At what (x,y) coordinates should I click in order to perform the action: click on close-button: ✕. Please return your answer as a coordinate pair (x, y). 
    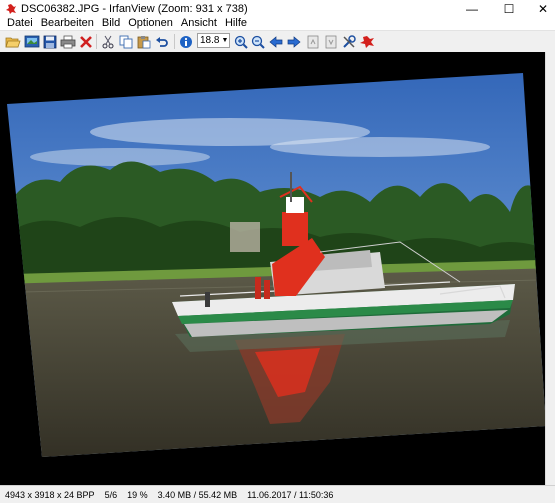
    Looking at the image, I should click on (541, 8).